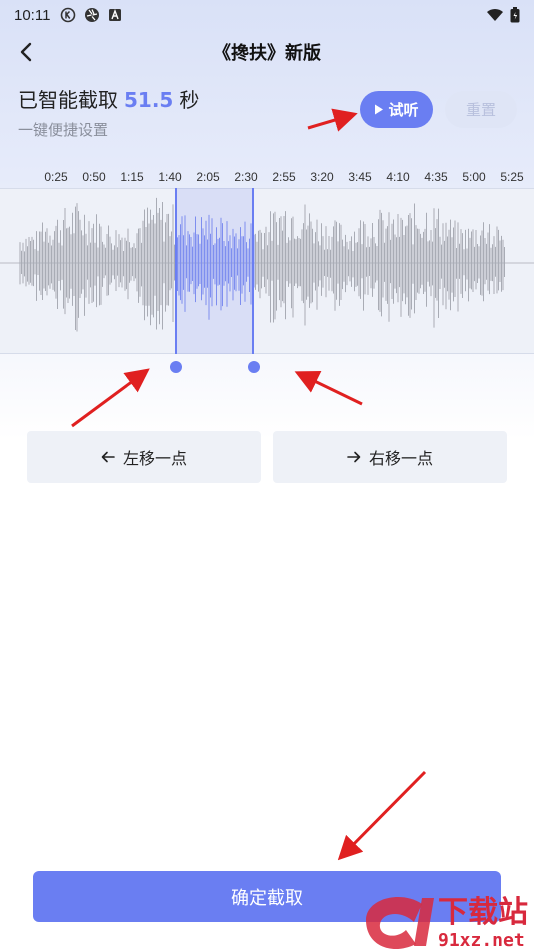 The height and width of the screenshot is (950, 534). I want to click on arrow-right-icon, so click(354, 457).